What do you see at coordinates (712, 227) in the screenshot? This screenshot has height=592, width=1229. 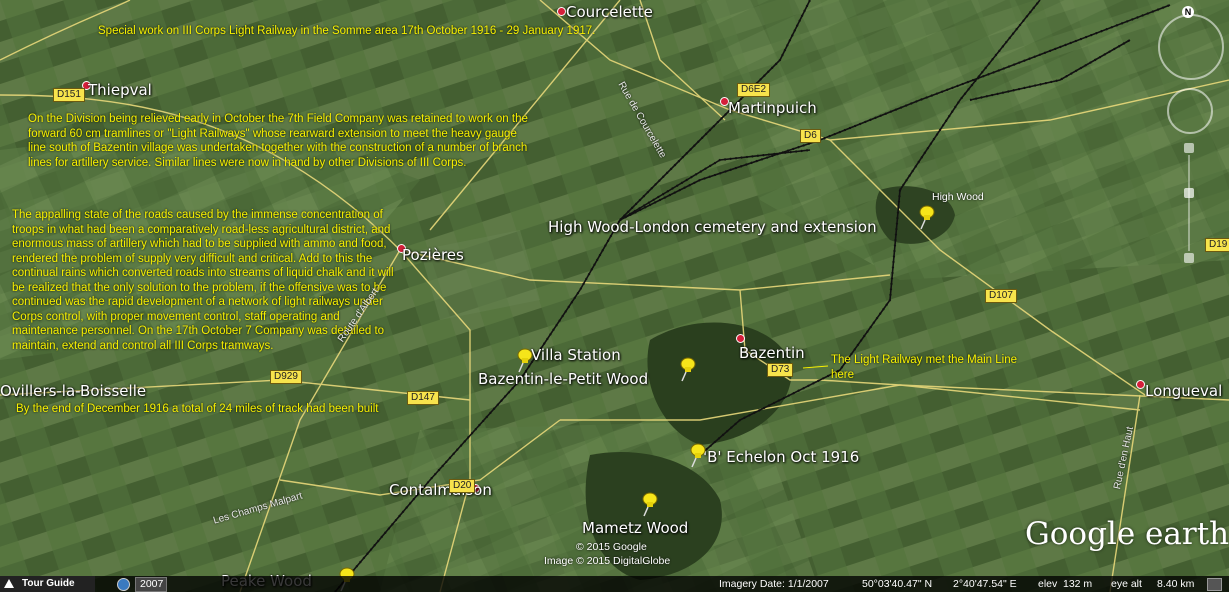 I see `place-label-high-wood-cemetery: High Wood-London cemetery and extension` at bounding box center [712, 227].